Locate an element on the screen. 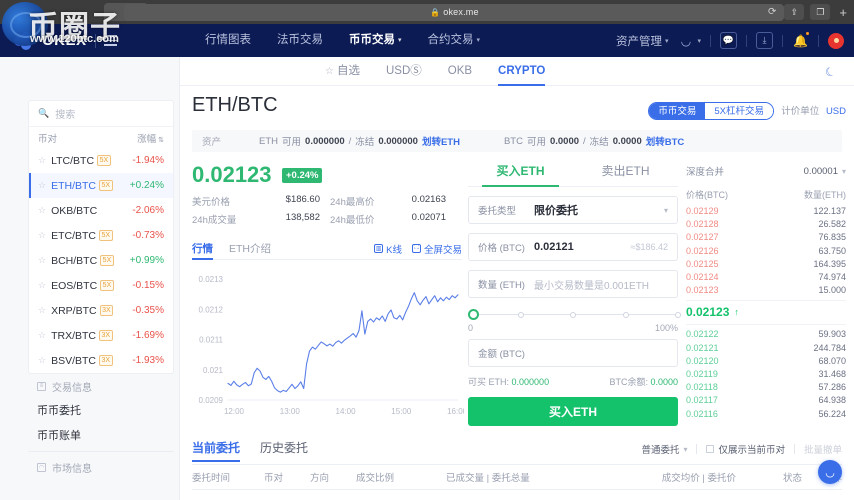 The image size is (854, 500). tab-usd: USDⓈ is located at coordinates (404, 71).